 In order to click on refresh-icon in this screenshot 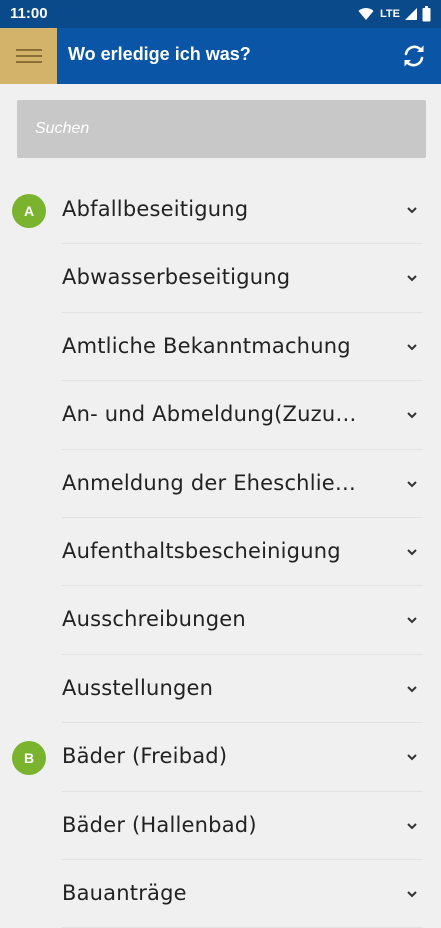, I will do `click(414, 56)`.